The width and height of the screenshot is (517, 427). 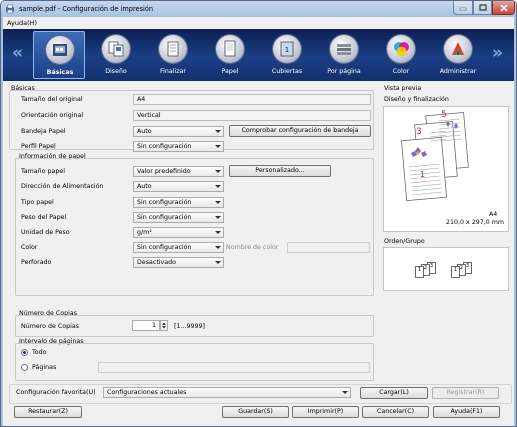 What do you see at coordinates (230, 48) in the screenshot?
I see `paper-icon` at bounding box center [230, 48].